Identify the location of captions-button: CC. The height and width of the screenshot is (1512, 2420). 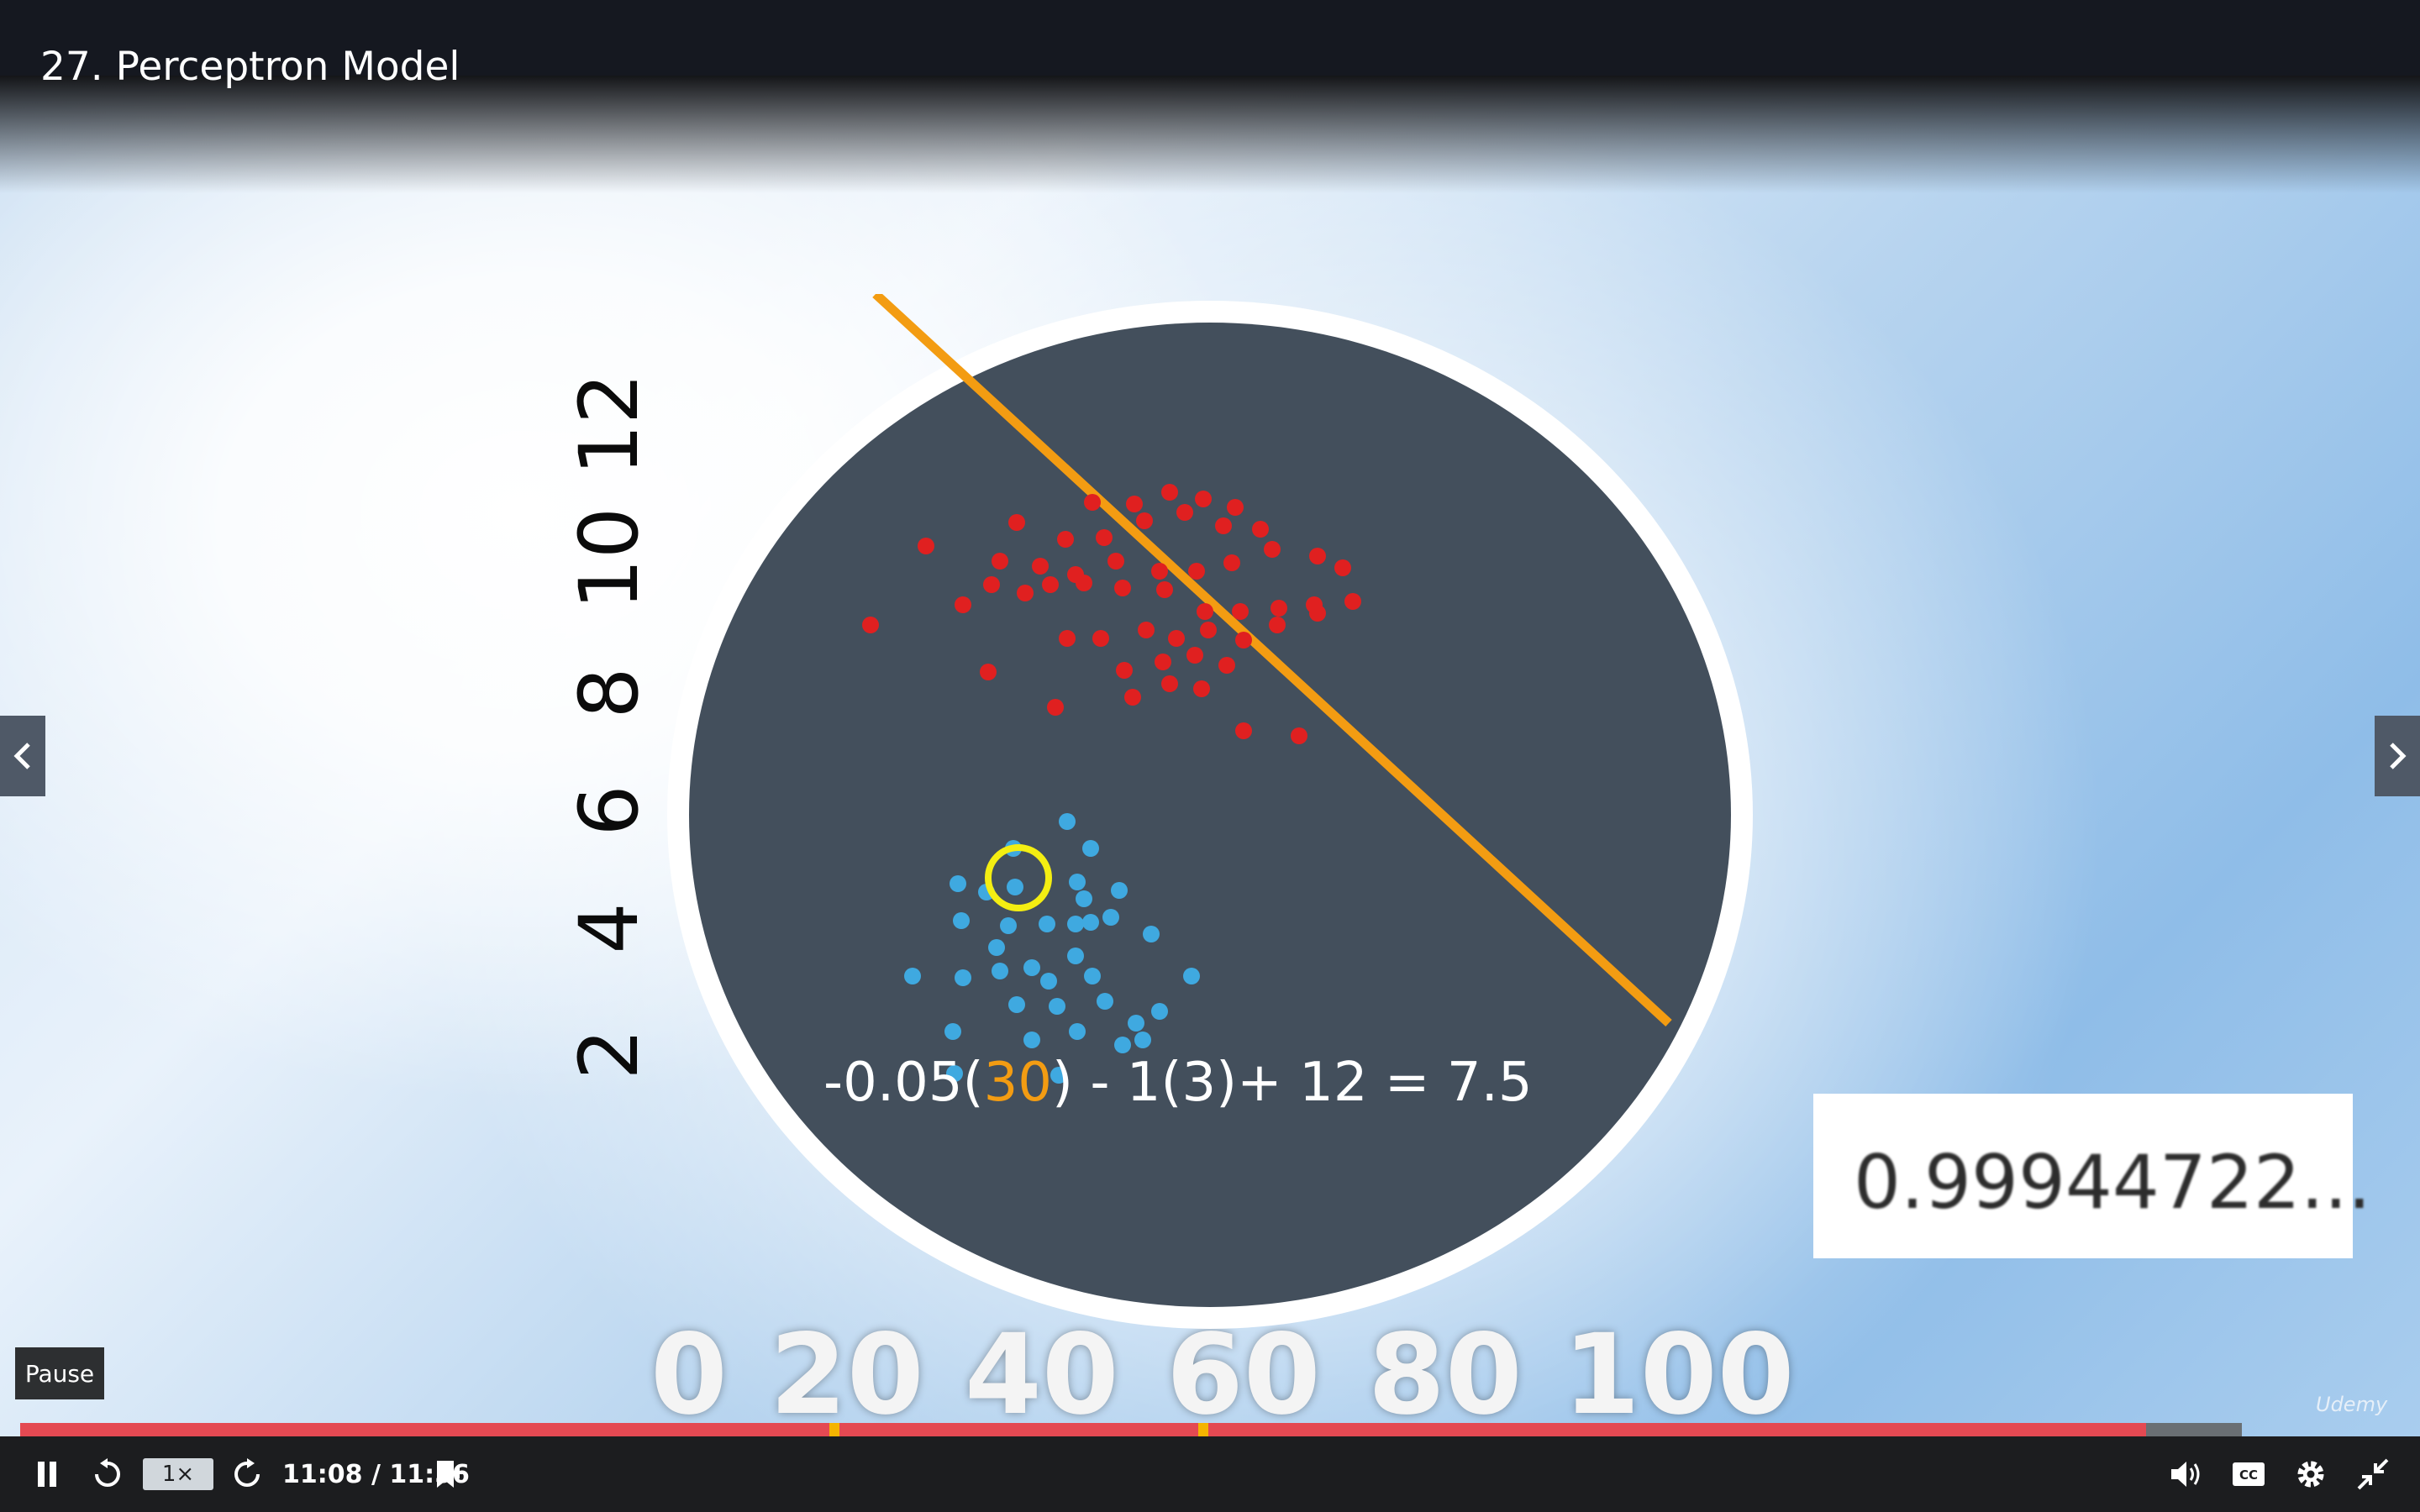
(2248, 1474).